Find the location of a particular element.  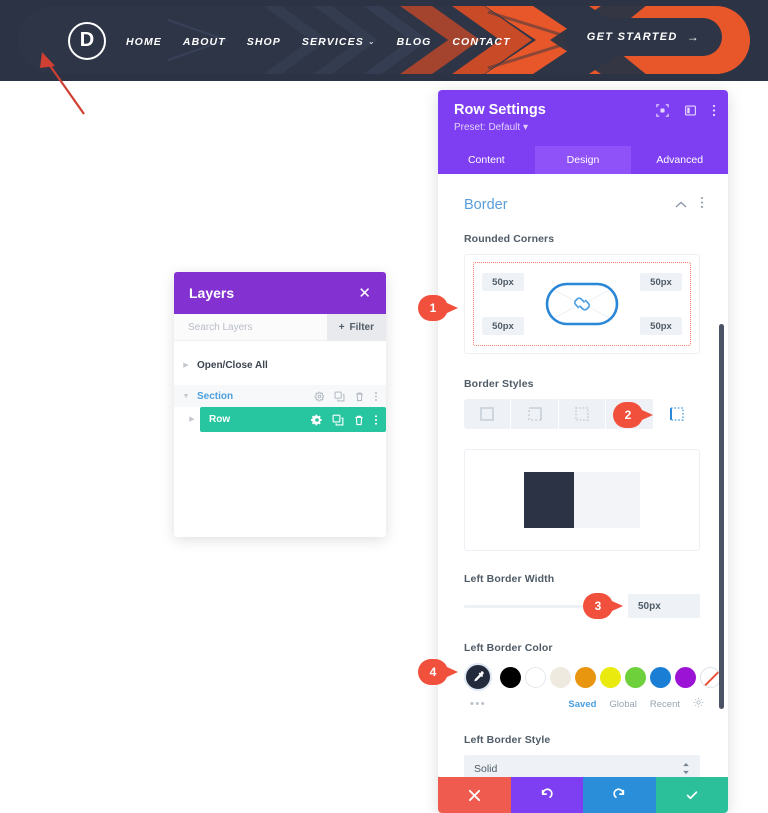

color-swatch-orange is located at coordinates (585, 677).